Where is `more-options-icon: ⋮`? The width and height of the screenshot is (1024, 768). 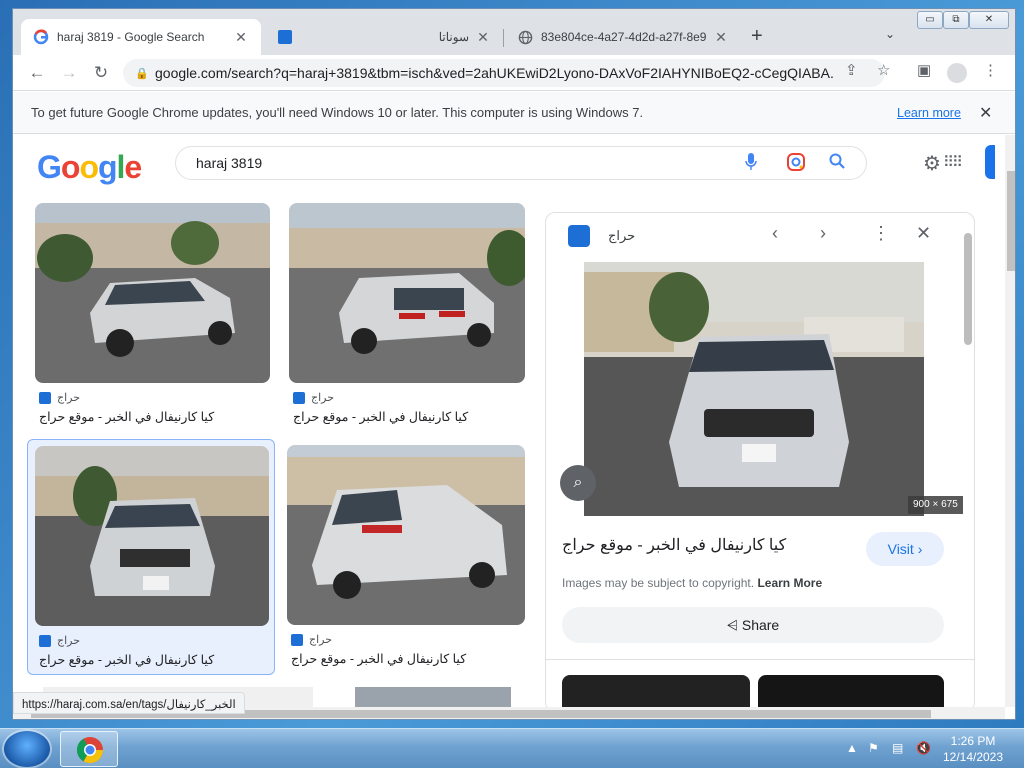
more-options-icon: ⋮ is located at coordinates (881, 233).